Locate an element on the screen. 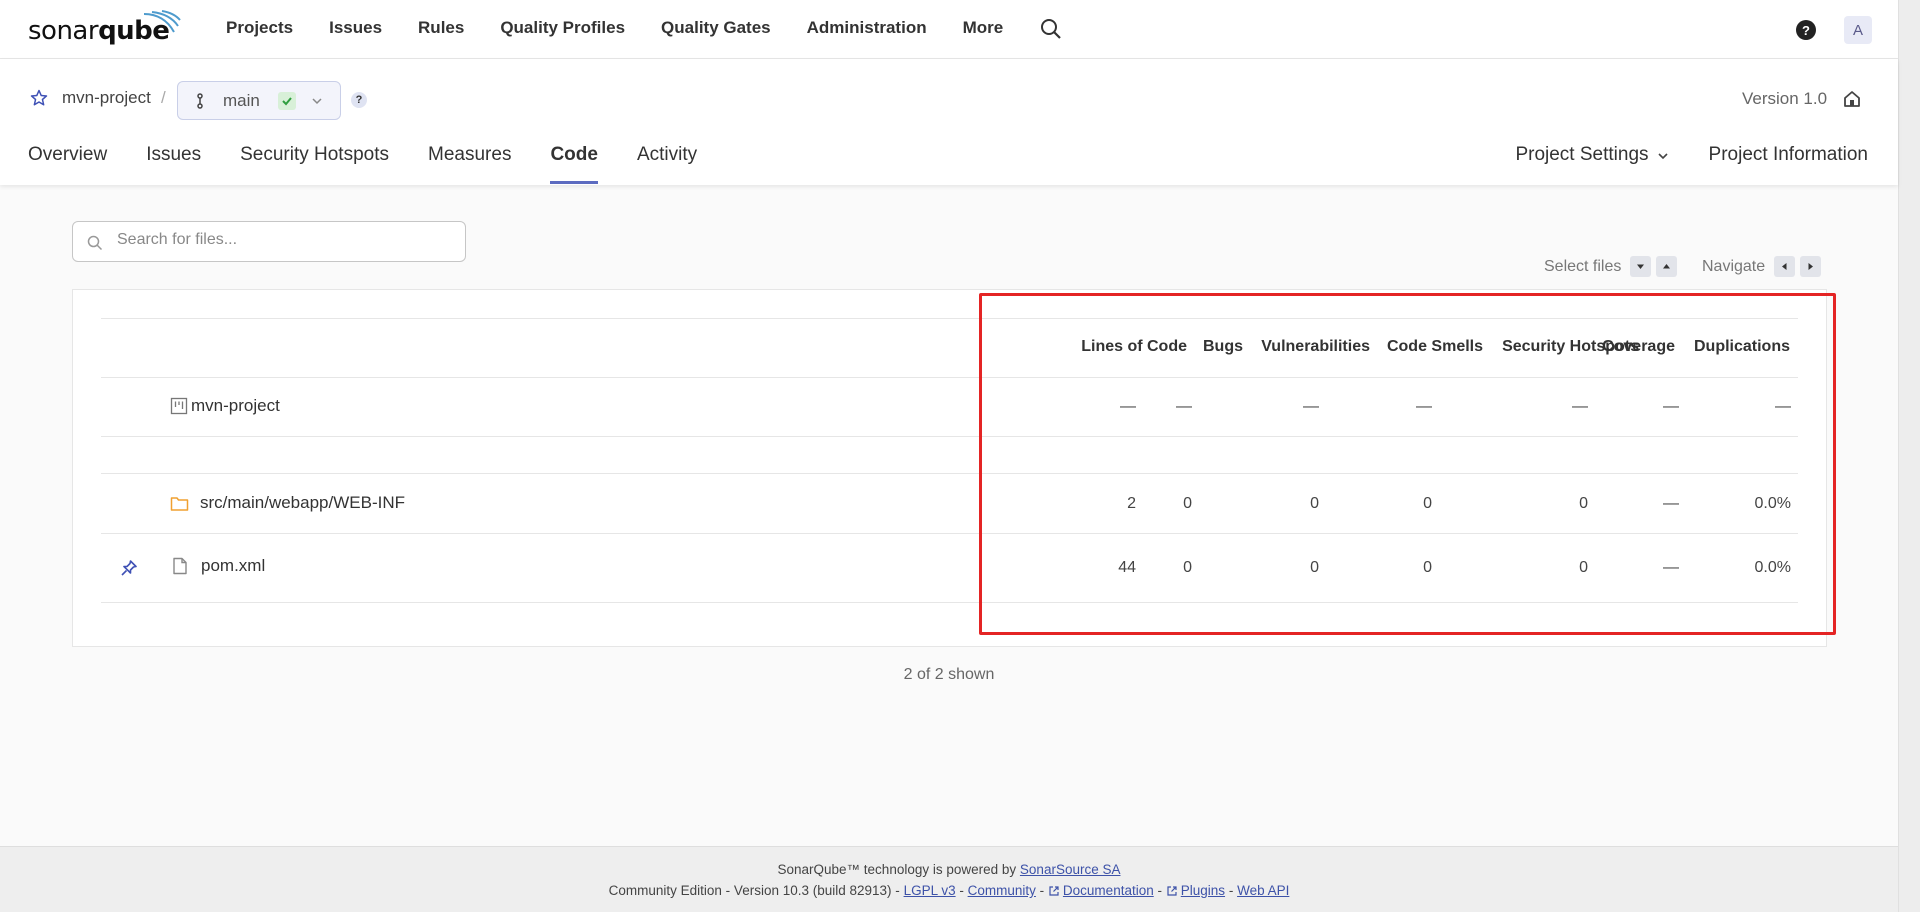 This screenshot has height=912, width=1920. file-search is located at coordinates (269, 241).